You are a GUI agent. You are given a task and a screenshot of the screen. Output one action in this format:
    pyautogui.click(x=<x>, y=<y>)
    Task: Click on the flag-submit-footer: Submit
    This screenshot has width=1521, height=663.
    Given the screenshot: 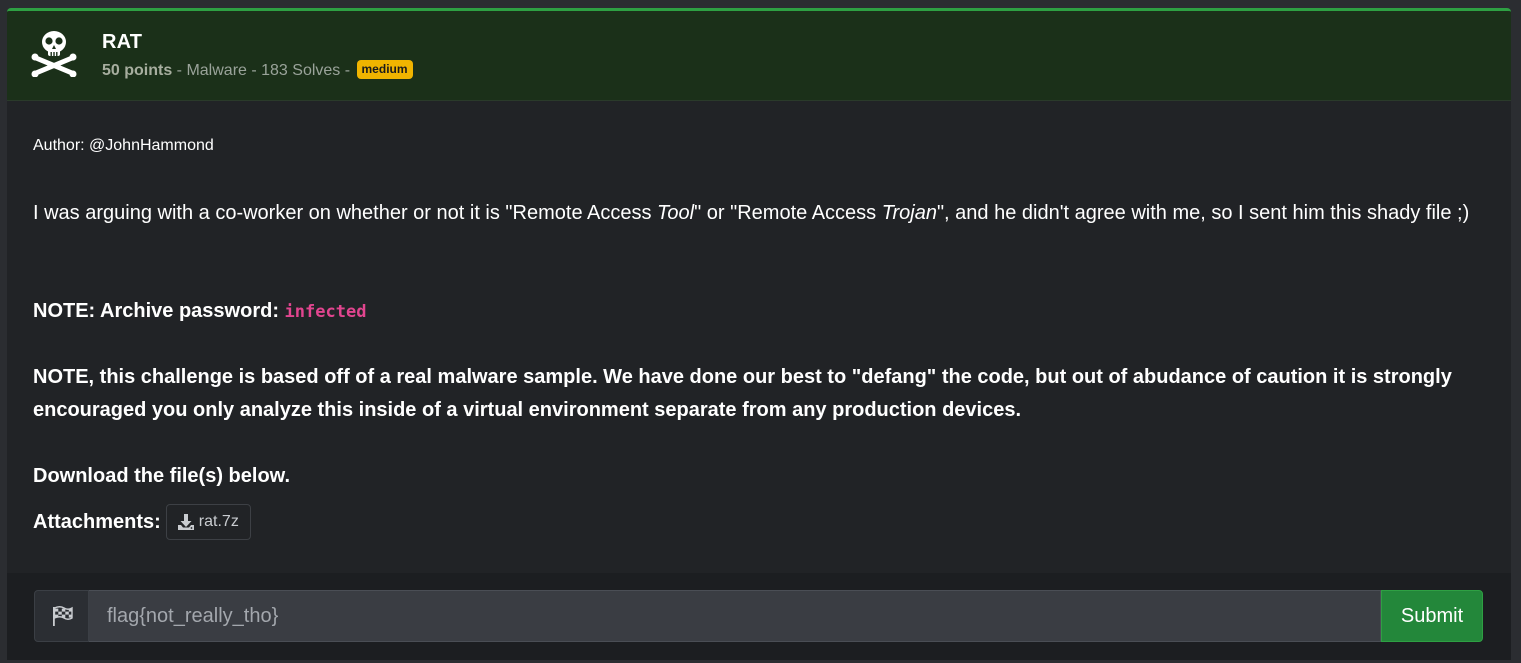 What is the action you would take?
    pyautogui.click(x=759, y=616)
    